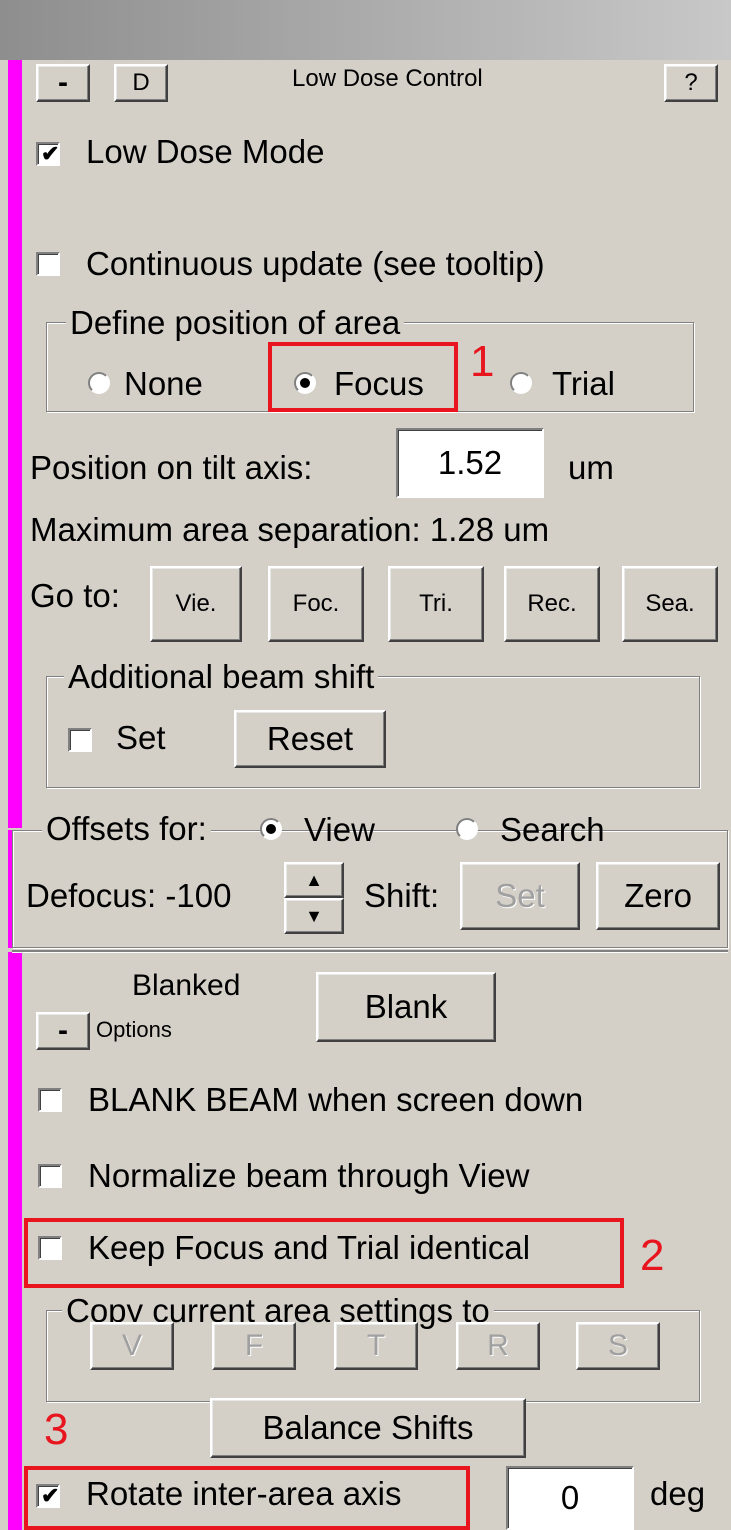 The width and height of the screenshot is (731, 1530). I want to click on radio-trial-label: Trial, so click(583, 383).